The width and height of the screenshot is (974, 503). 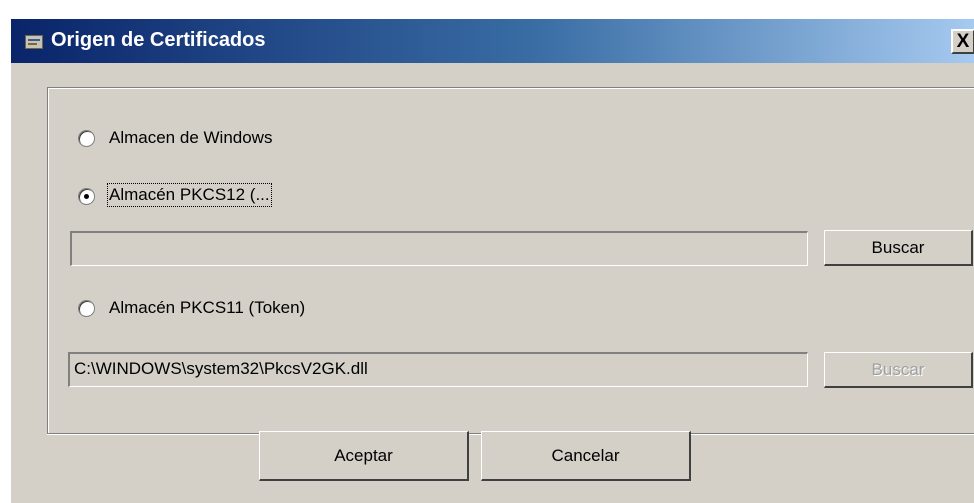 I want to click on pkcs11-path-field: C:\WINDOWS\system32\PkcsV2GK.dll, so click(x=438, y=369).